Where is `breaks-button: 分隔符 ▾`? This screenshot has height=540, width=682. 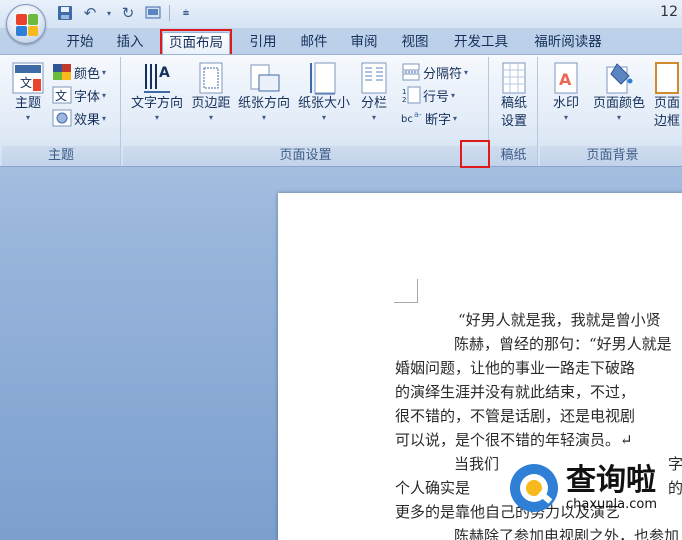 breaks-button: 分隔符 ▾ is located at coordinates (434, 72).